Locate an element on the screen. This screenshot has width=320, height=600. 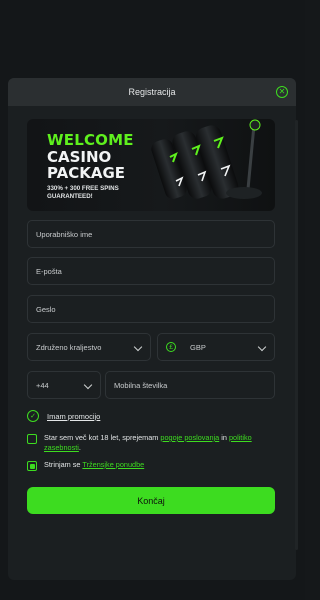
banner-line3: PACKAGE is located at coordinates (86, 173).